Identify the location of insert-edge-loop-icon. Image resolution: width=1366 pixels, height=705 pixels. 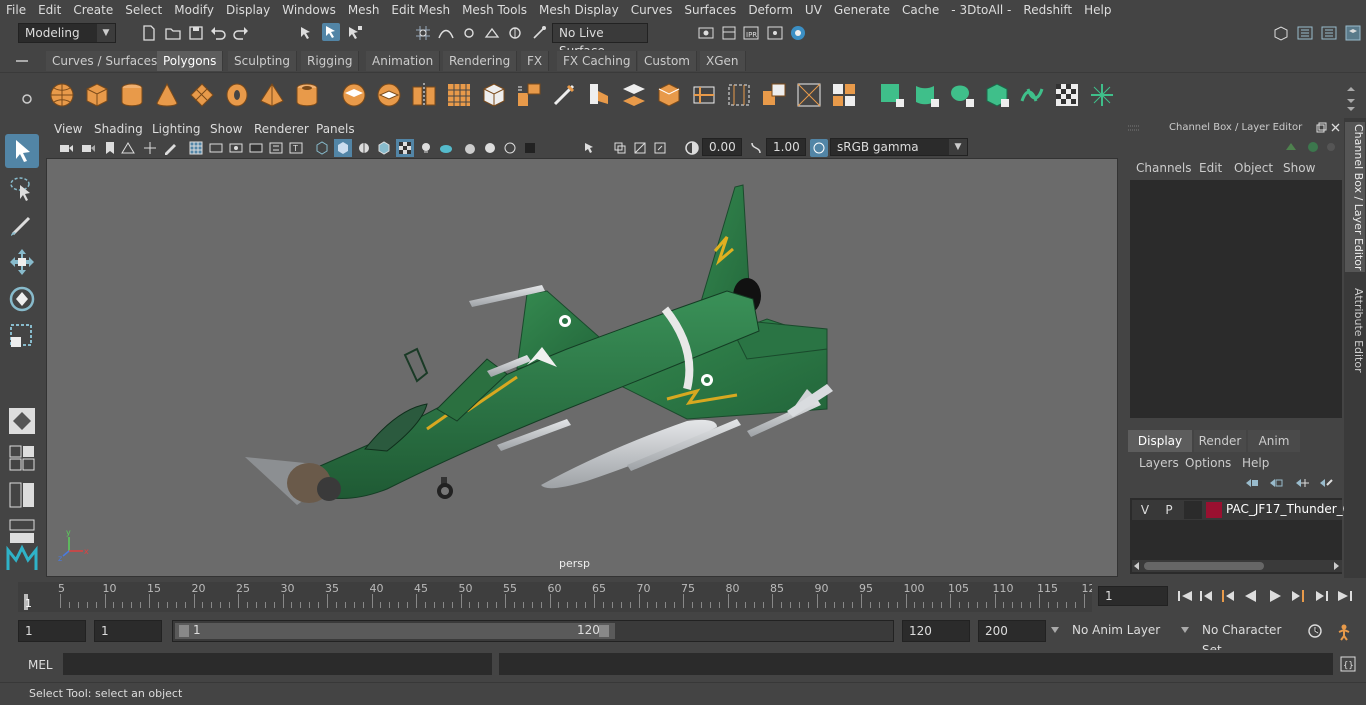
(669, 95).